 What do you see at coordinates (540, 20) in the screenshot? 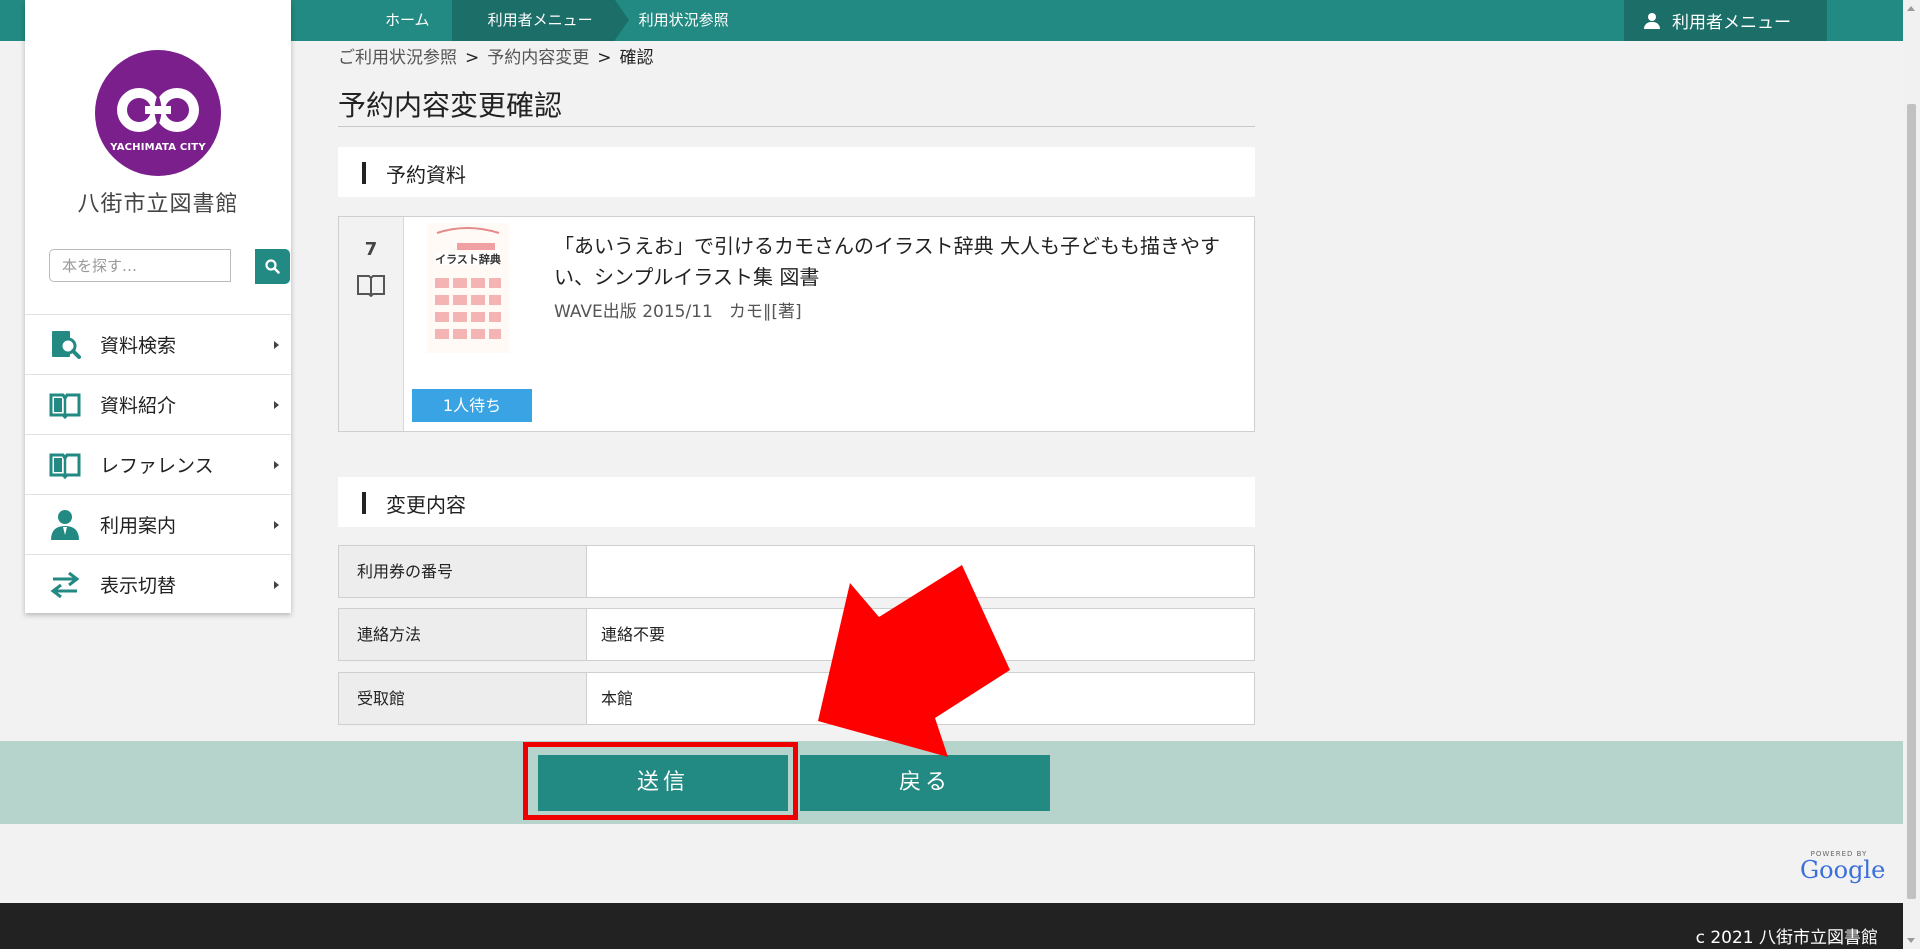
I see `top-crumb-user-menu: 利用者メニュー` at bounding box center [540, 20].